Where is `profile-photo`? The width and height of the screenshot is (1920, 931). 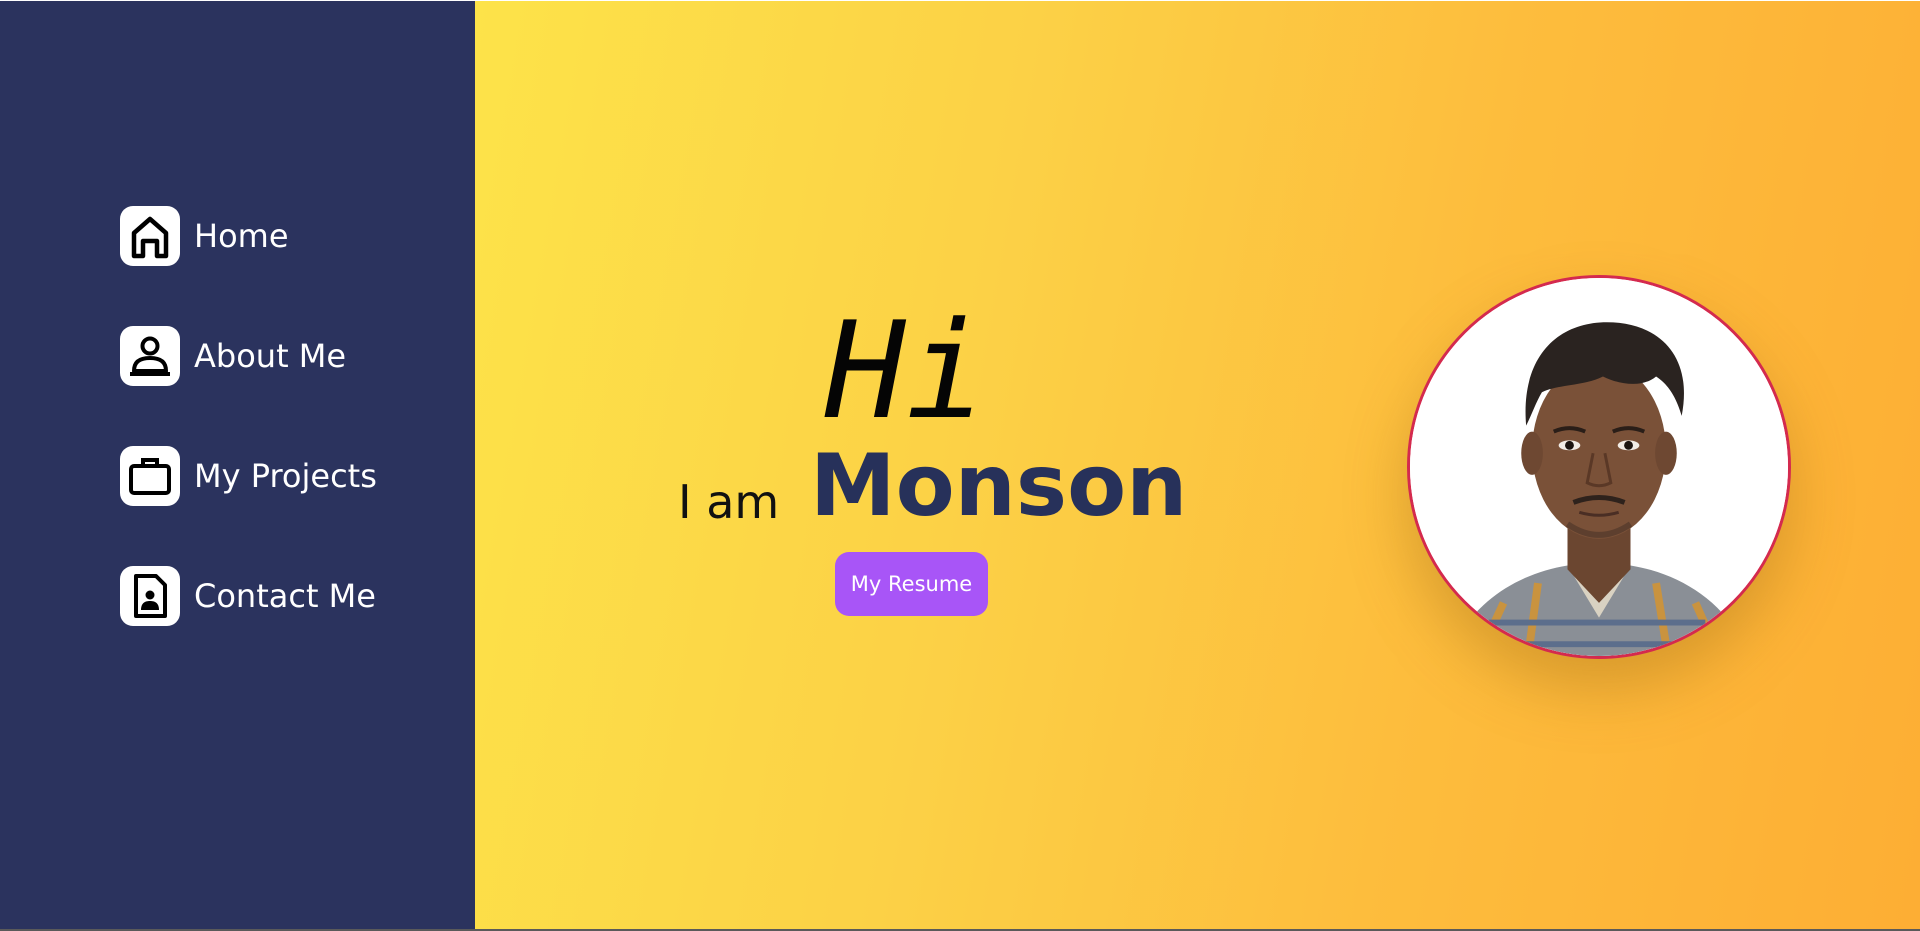
profile-photo is located at coordinates (1599, 467).